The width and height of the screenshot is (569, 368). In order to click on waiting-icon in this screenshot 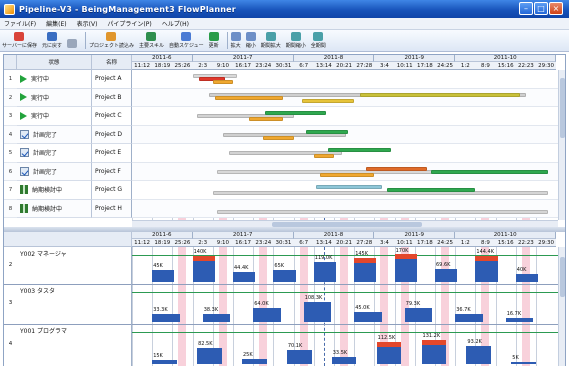, I will do `click(24, 190)`.